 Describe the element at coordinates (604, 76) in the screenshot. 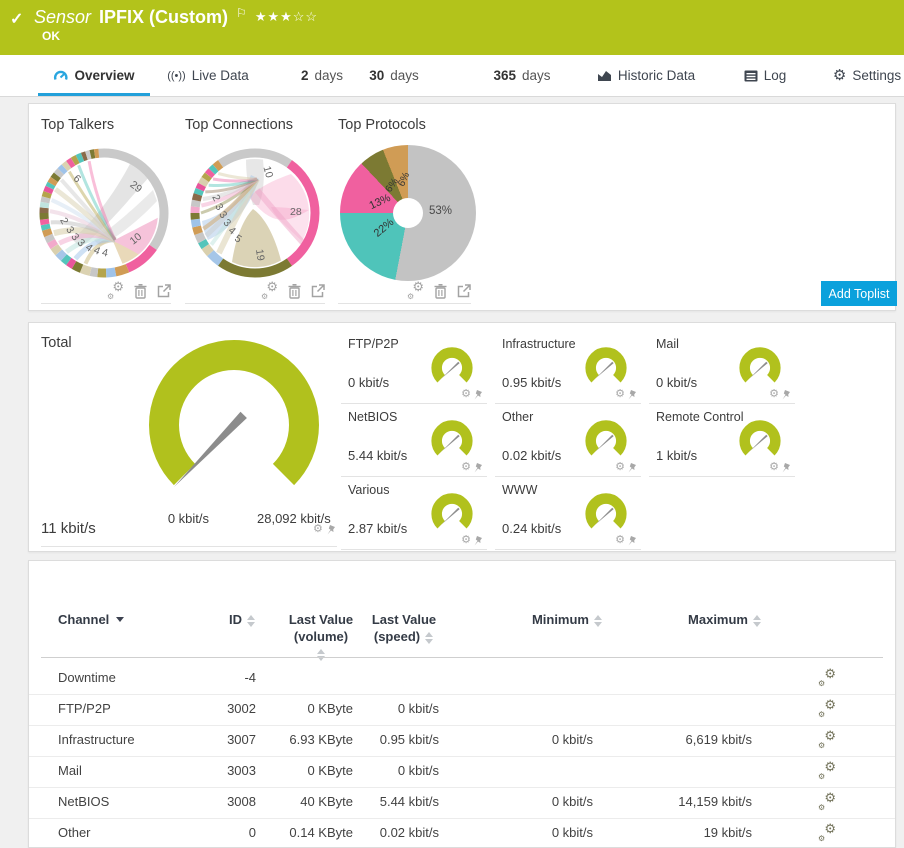

I see `area-chart-icon` at that location.